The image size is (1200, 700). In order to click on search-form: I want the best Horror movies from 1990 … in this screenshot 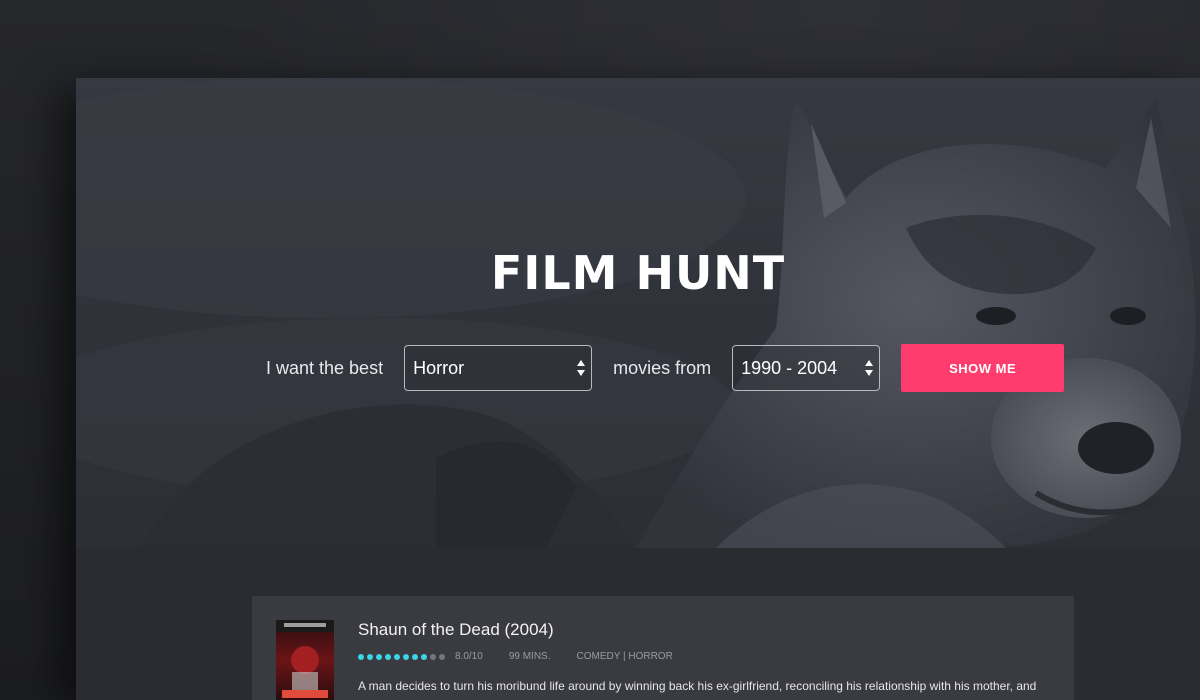, I will do `click(665, 368)`.